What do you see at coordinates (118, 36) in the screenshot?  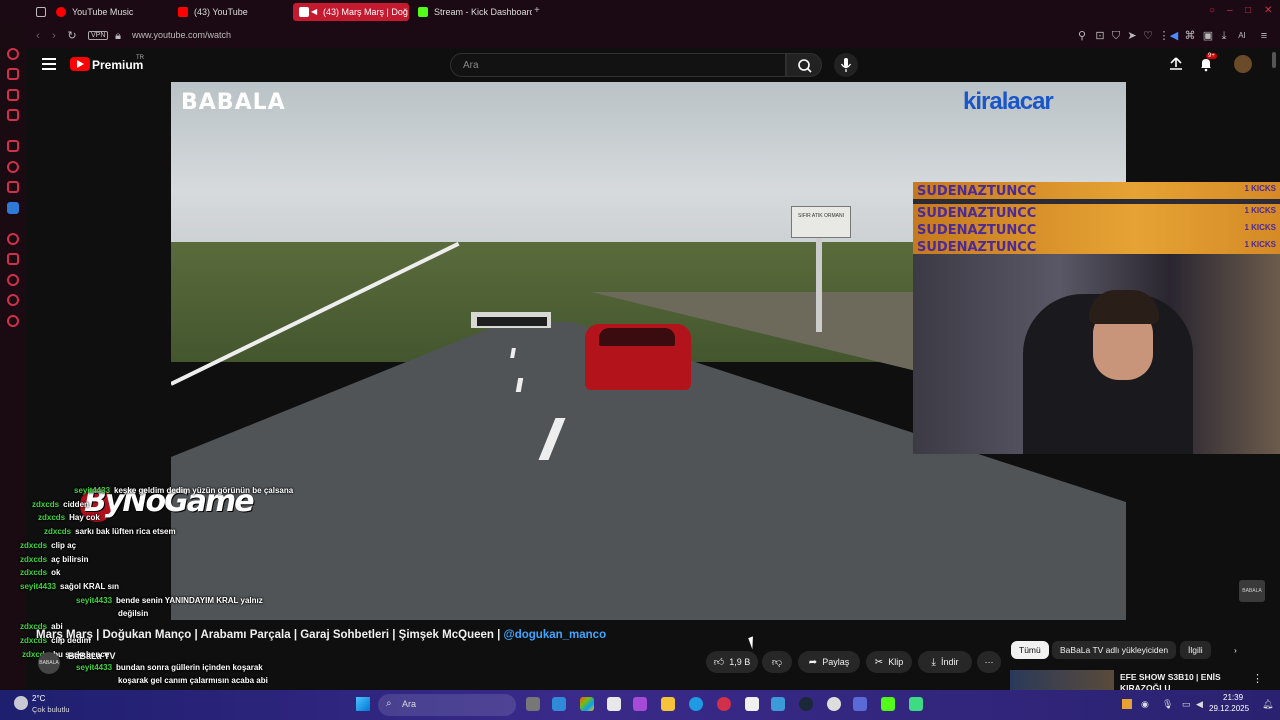 I see `lock-icon: 🔒︎` at bounding box center [118, 36].